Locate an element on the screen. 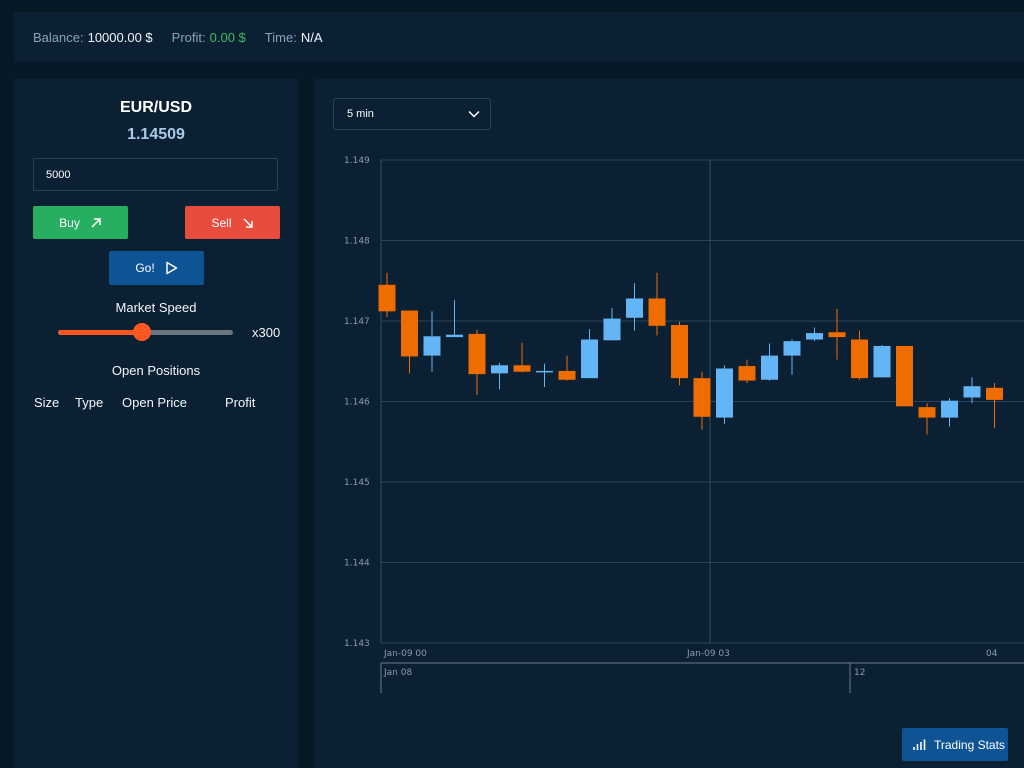 The height and width of the screenshot is (768, 1024). market-speed-value: x300 is located at coordinates (266, 332).